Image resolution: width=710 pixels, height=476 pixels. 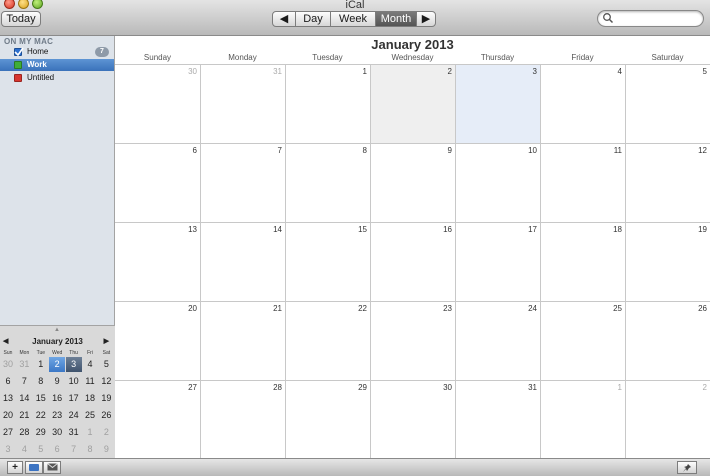 What do you see at coordinates (102, 52) in the screenshot?
I see `invitation-count-badge: 7` at bounding box center [102, 52].